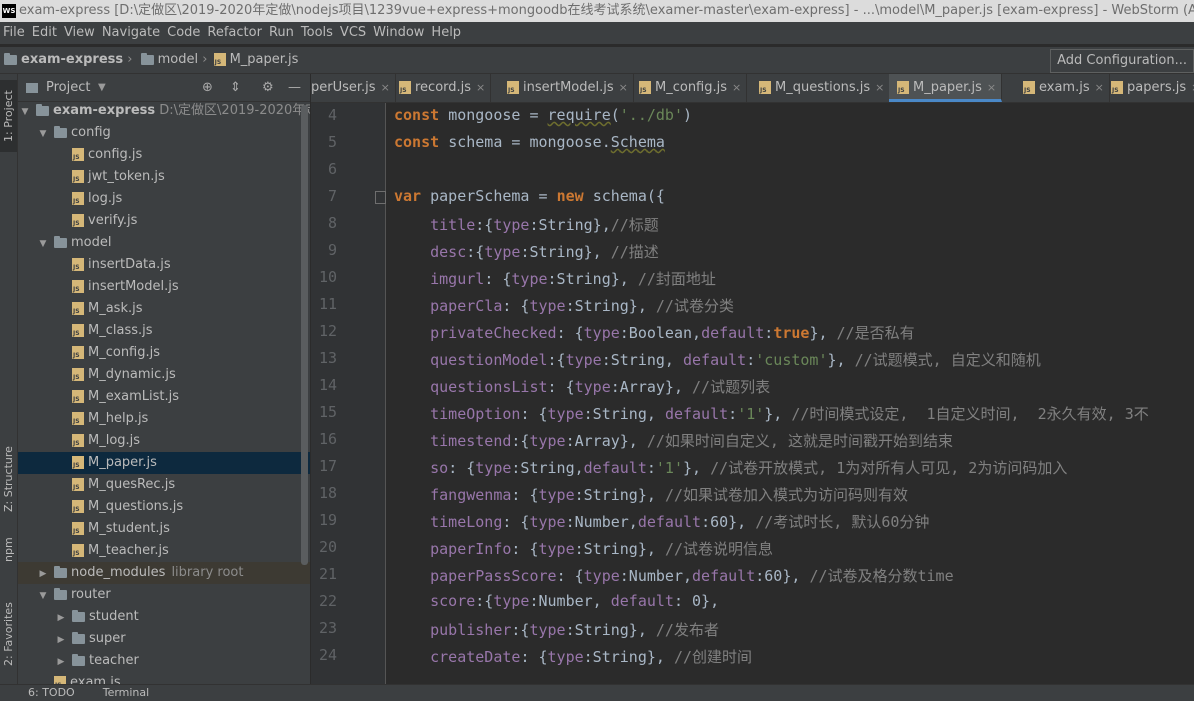  I want to click on menu-file: File, so click(14, 33).